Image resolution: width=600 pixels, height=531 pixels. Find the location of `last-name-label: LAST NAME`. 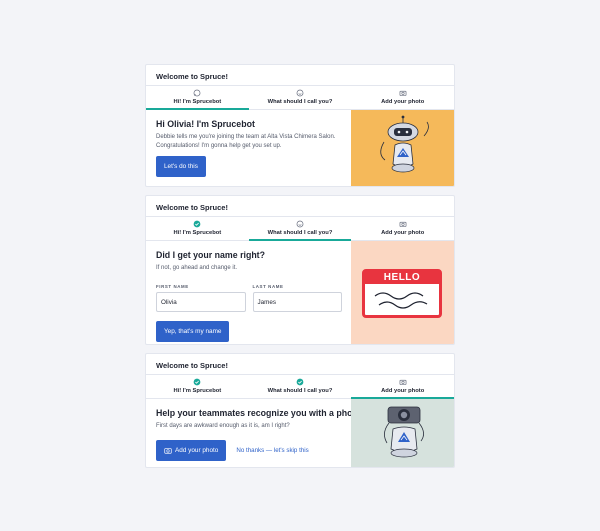

last-name-label: LAST NAME is located at coordinates (268, 286).